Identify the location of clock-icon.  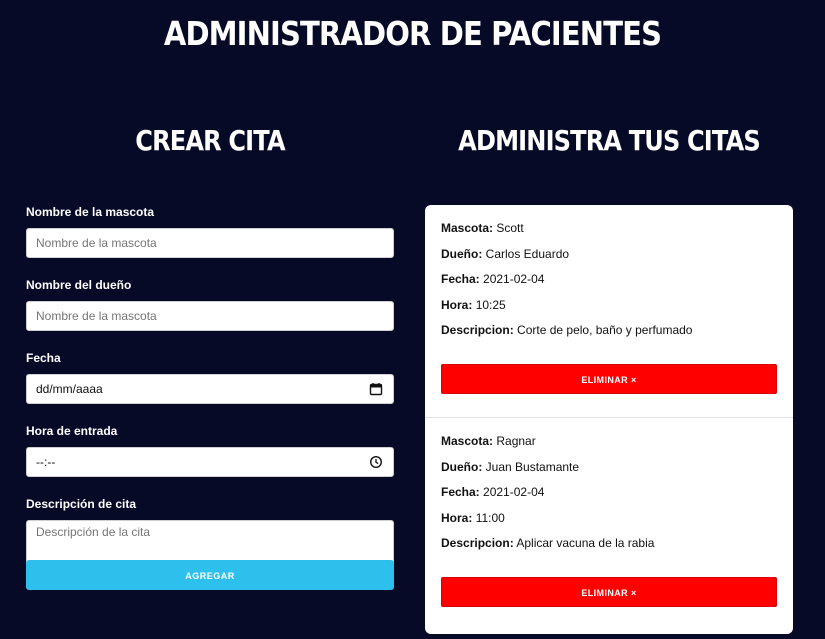
(376, 462).